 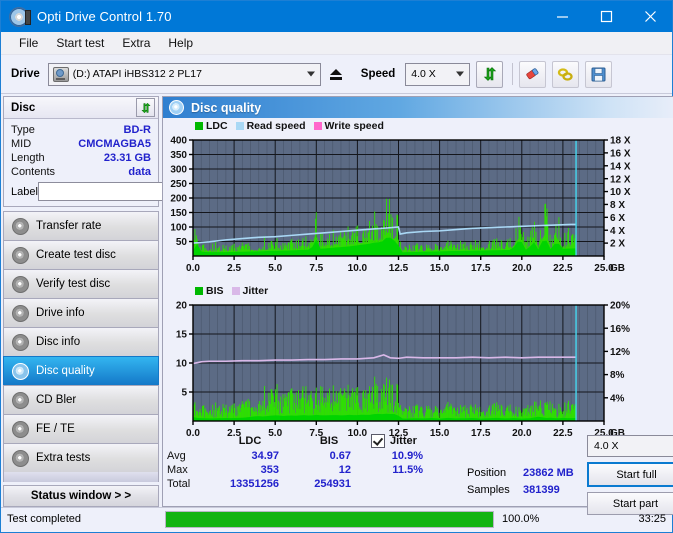 What do you see at coordinates (418, 107) in the screenshot?
I see `disc-quality-header: Disc quality` at bounding box center [418, 107].